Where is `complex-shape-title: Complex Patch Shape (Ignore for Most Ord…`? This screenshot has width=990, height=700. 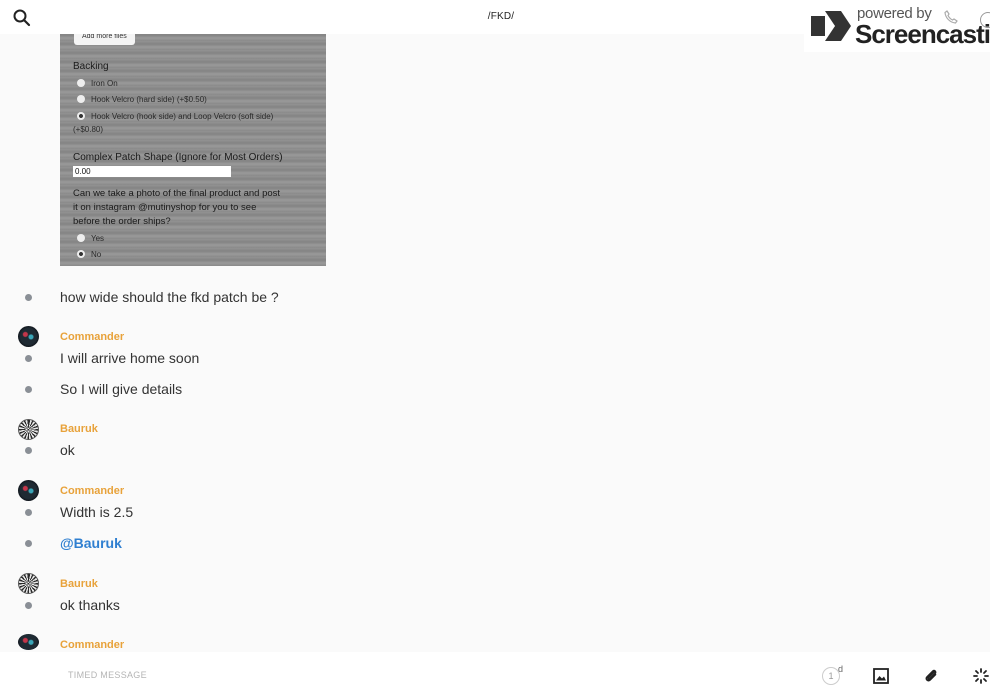
complex-shape-title: Complex Patch Shape (Ignore for Most Ord… is located at coordinates (178, 157).